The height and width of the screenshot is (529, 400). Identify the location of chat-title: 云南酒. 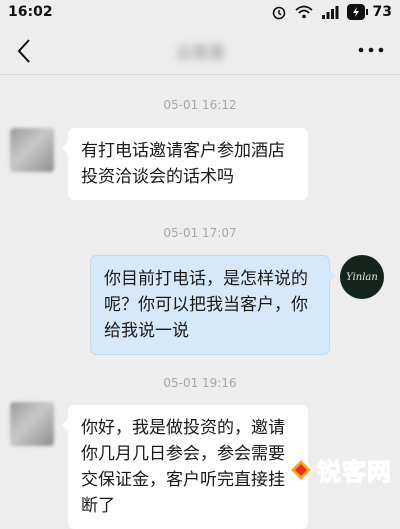
(199, 52).